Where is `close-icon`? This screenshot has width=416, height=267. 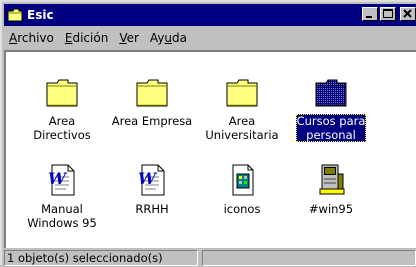 close-icon is located at coordinates (407, 13).